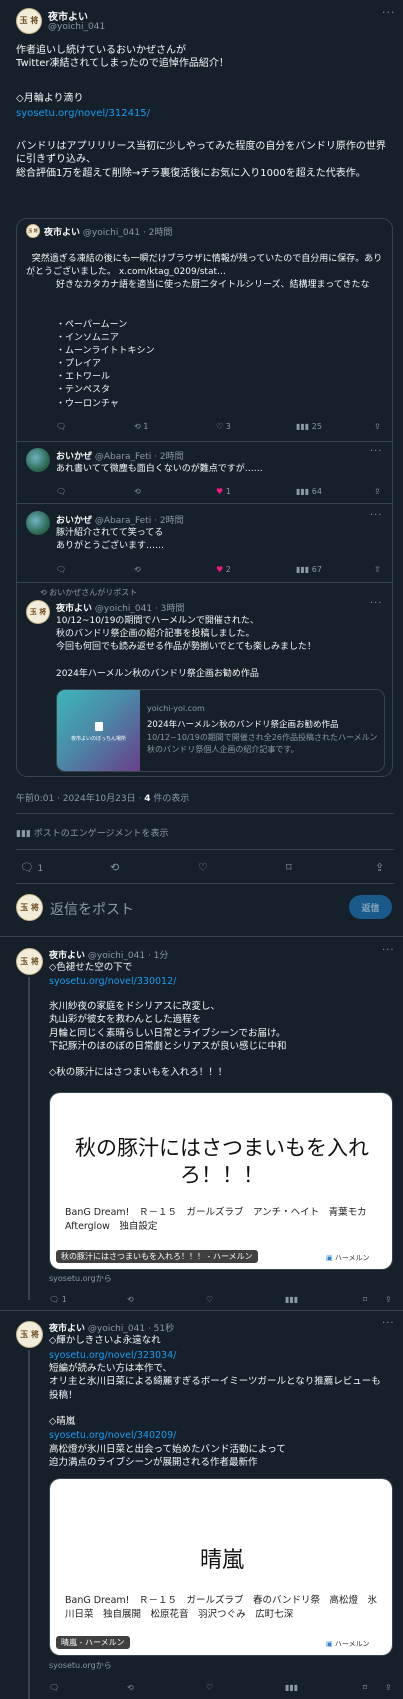 This screenshot has height=1699, width=403. I want to click on thread-link: syosetu.org/novel/330012/, so click(112, 981).